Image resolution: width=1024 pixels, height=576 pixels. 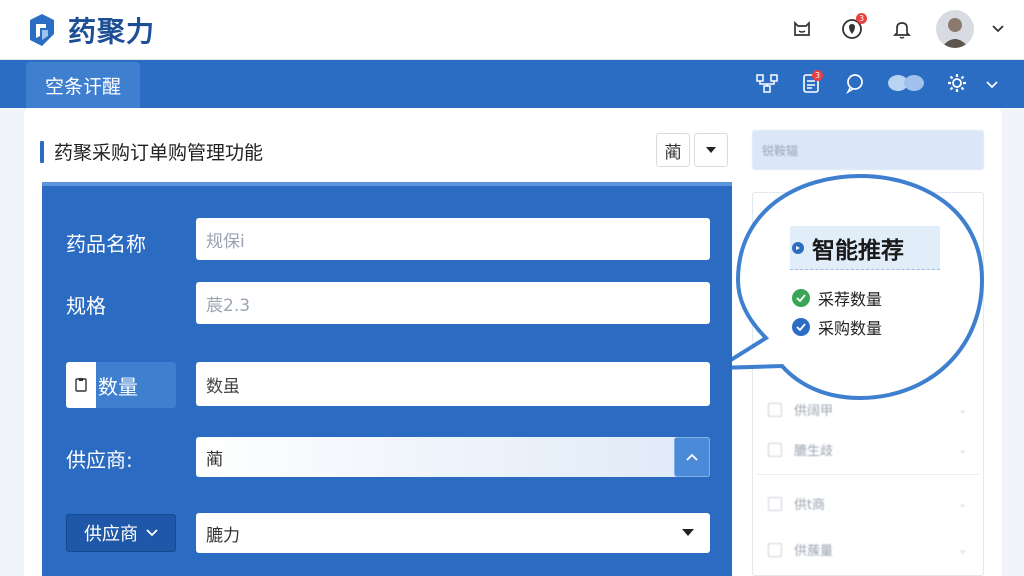 What do you see at coordinates (767, 83) in the screenshot?
I see `org-chart-icon` at bounding box center [767, 83].